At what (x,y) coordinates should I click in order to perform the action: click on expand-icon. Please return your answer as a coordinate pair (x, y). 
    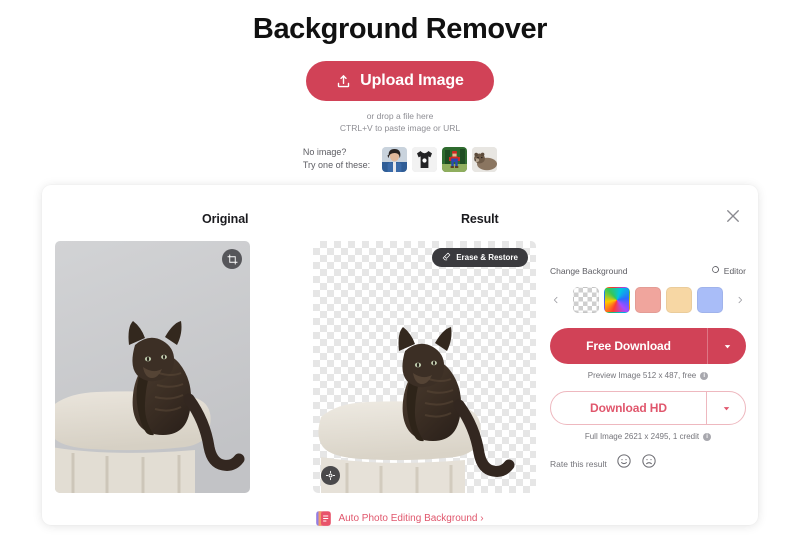
    Looking at the image, I should click on (330, 475).